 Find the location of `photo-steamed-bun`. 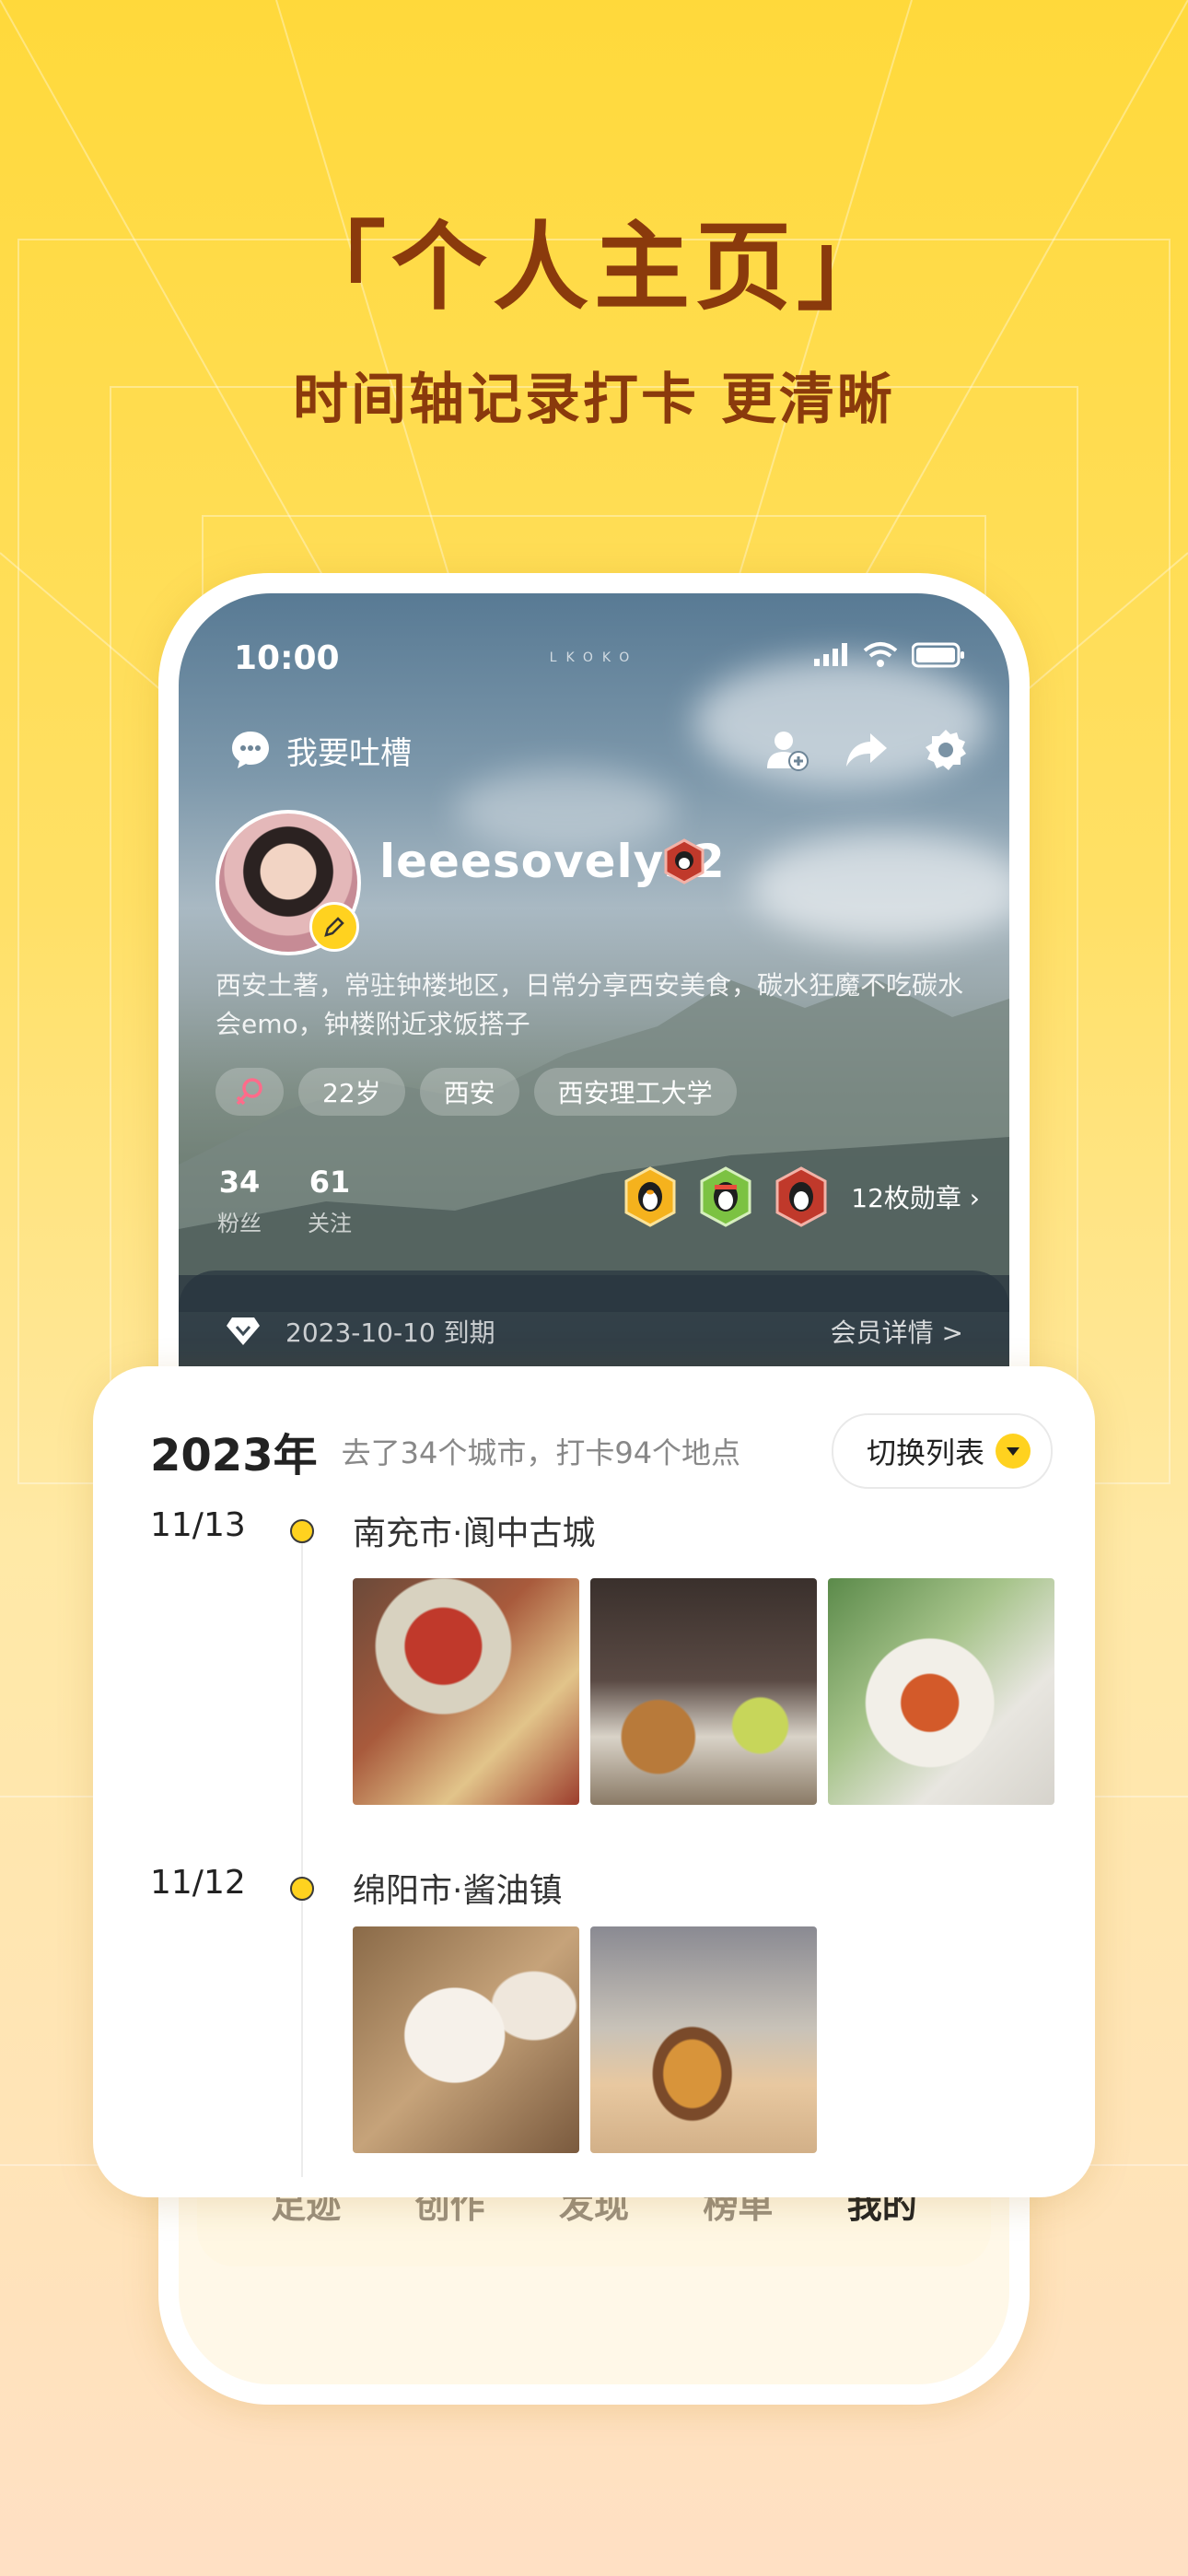

photo-steamed-bun is located at coordinates (466, 2039).